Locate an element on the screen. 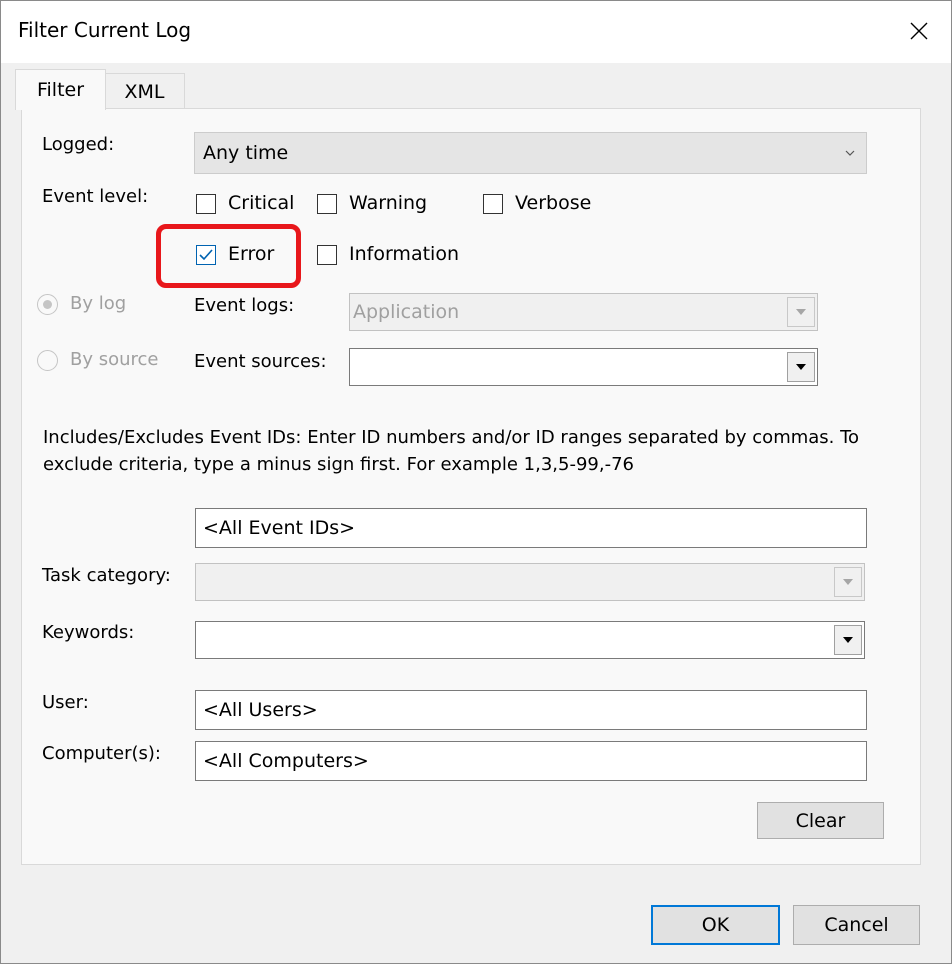  event-ids-input: <All Event IDs> is located at coordinates (531, 528).